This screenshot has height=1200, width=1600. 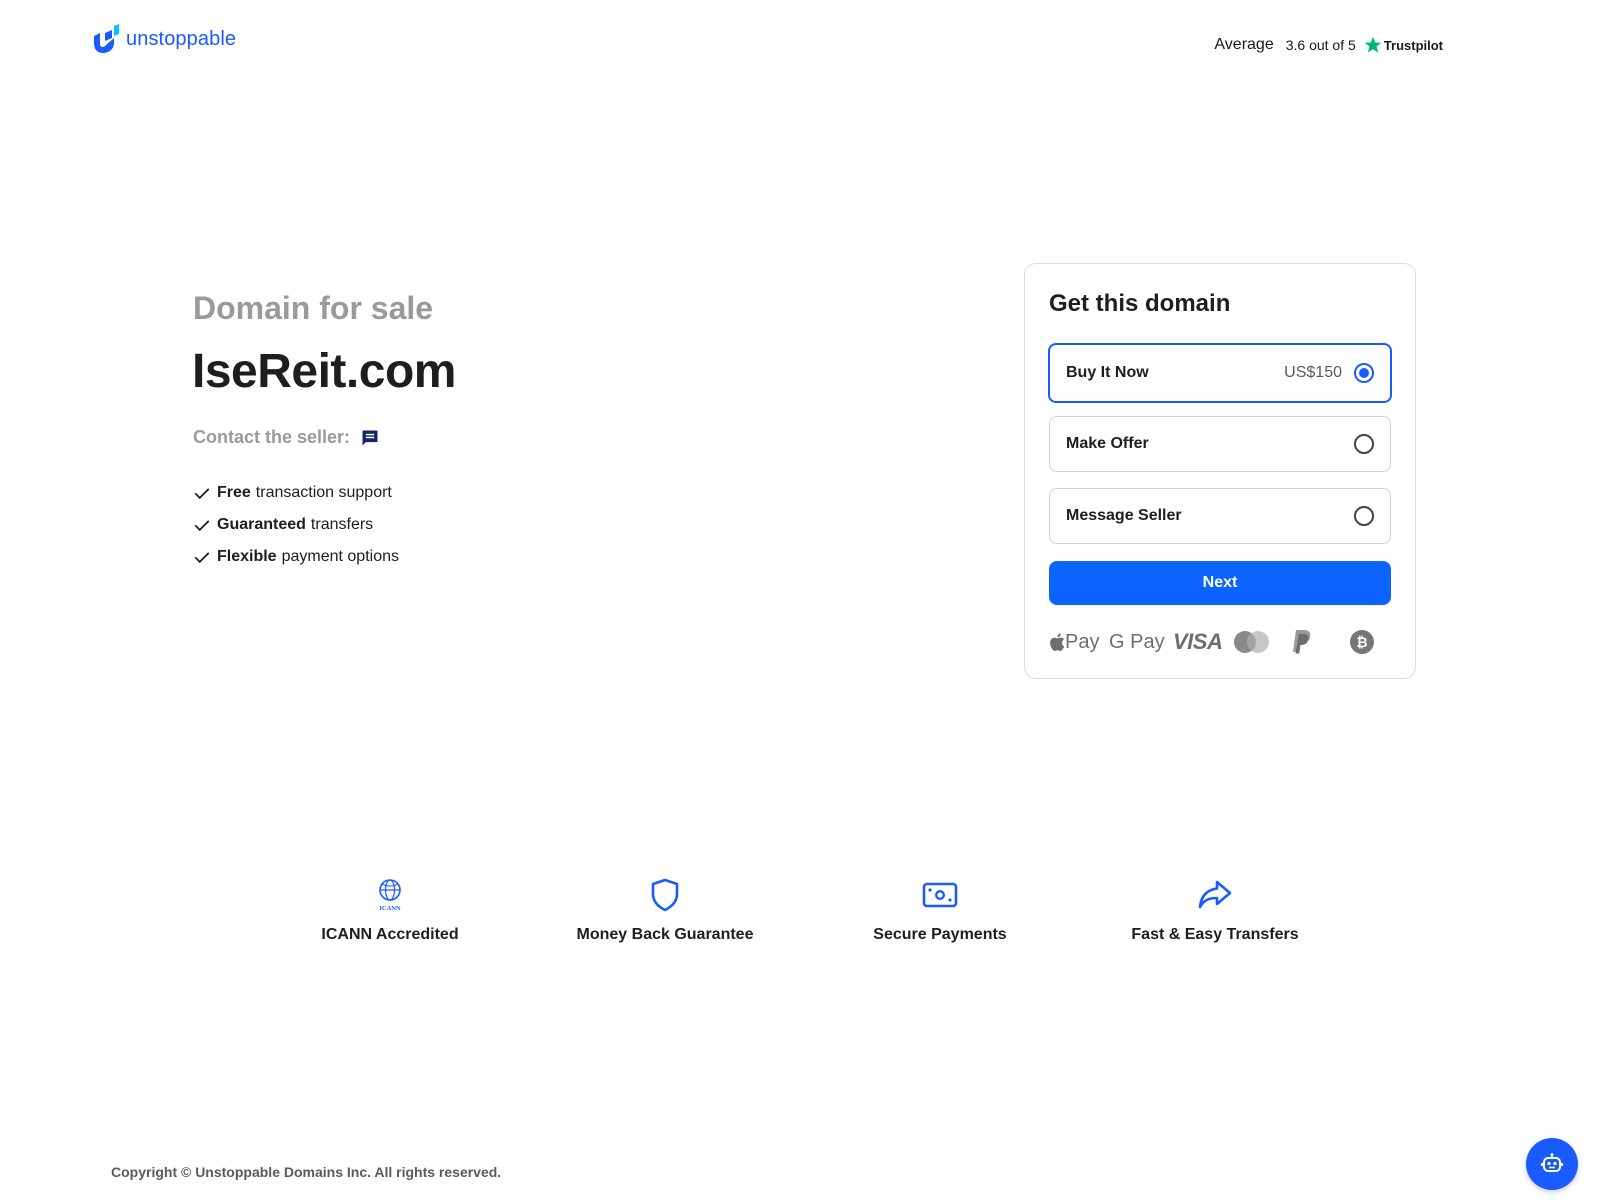 I want to click on trustpilot-name: Trustpilot, so click(x=1413, y=45).